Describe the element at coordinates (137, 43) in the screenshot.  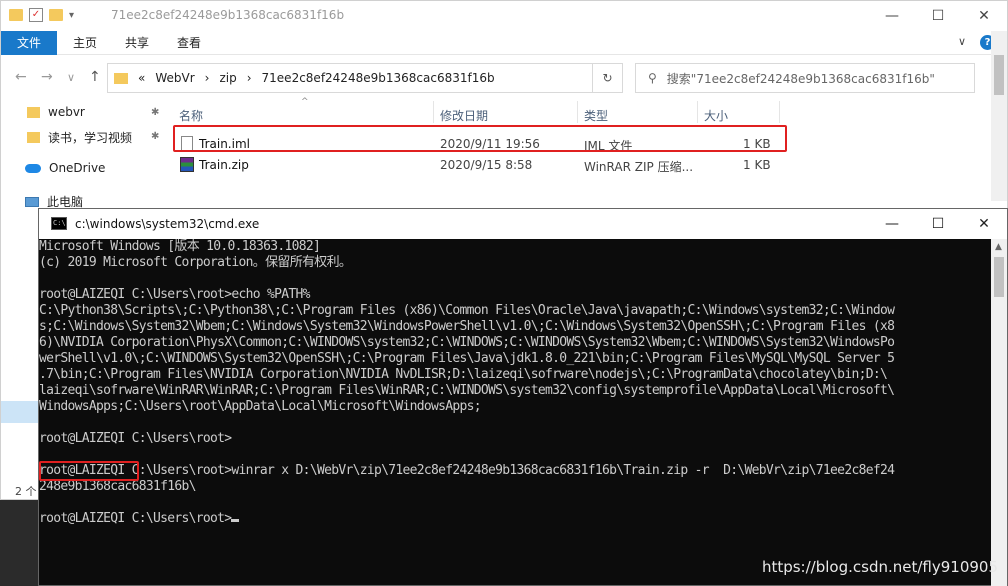
I see `tab-share: 共享` at that location.